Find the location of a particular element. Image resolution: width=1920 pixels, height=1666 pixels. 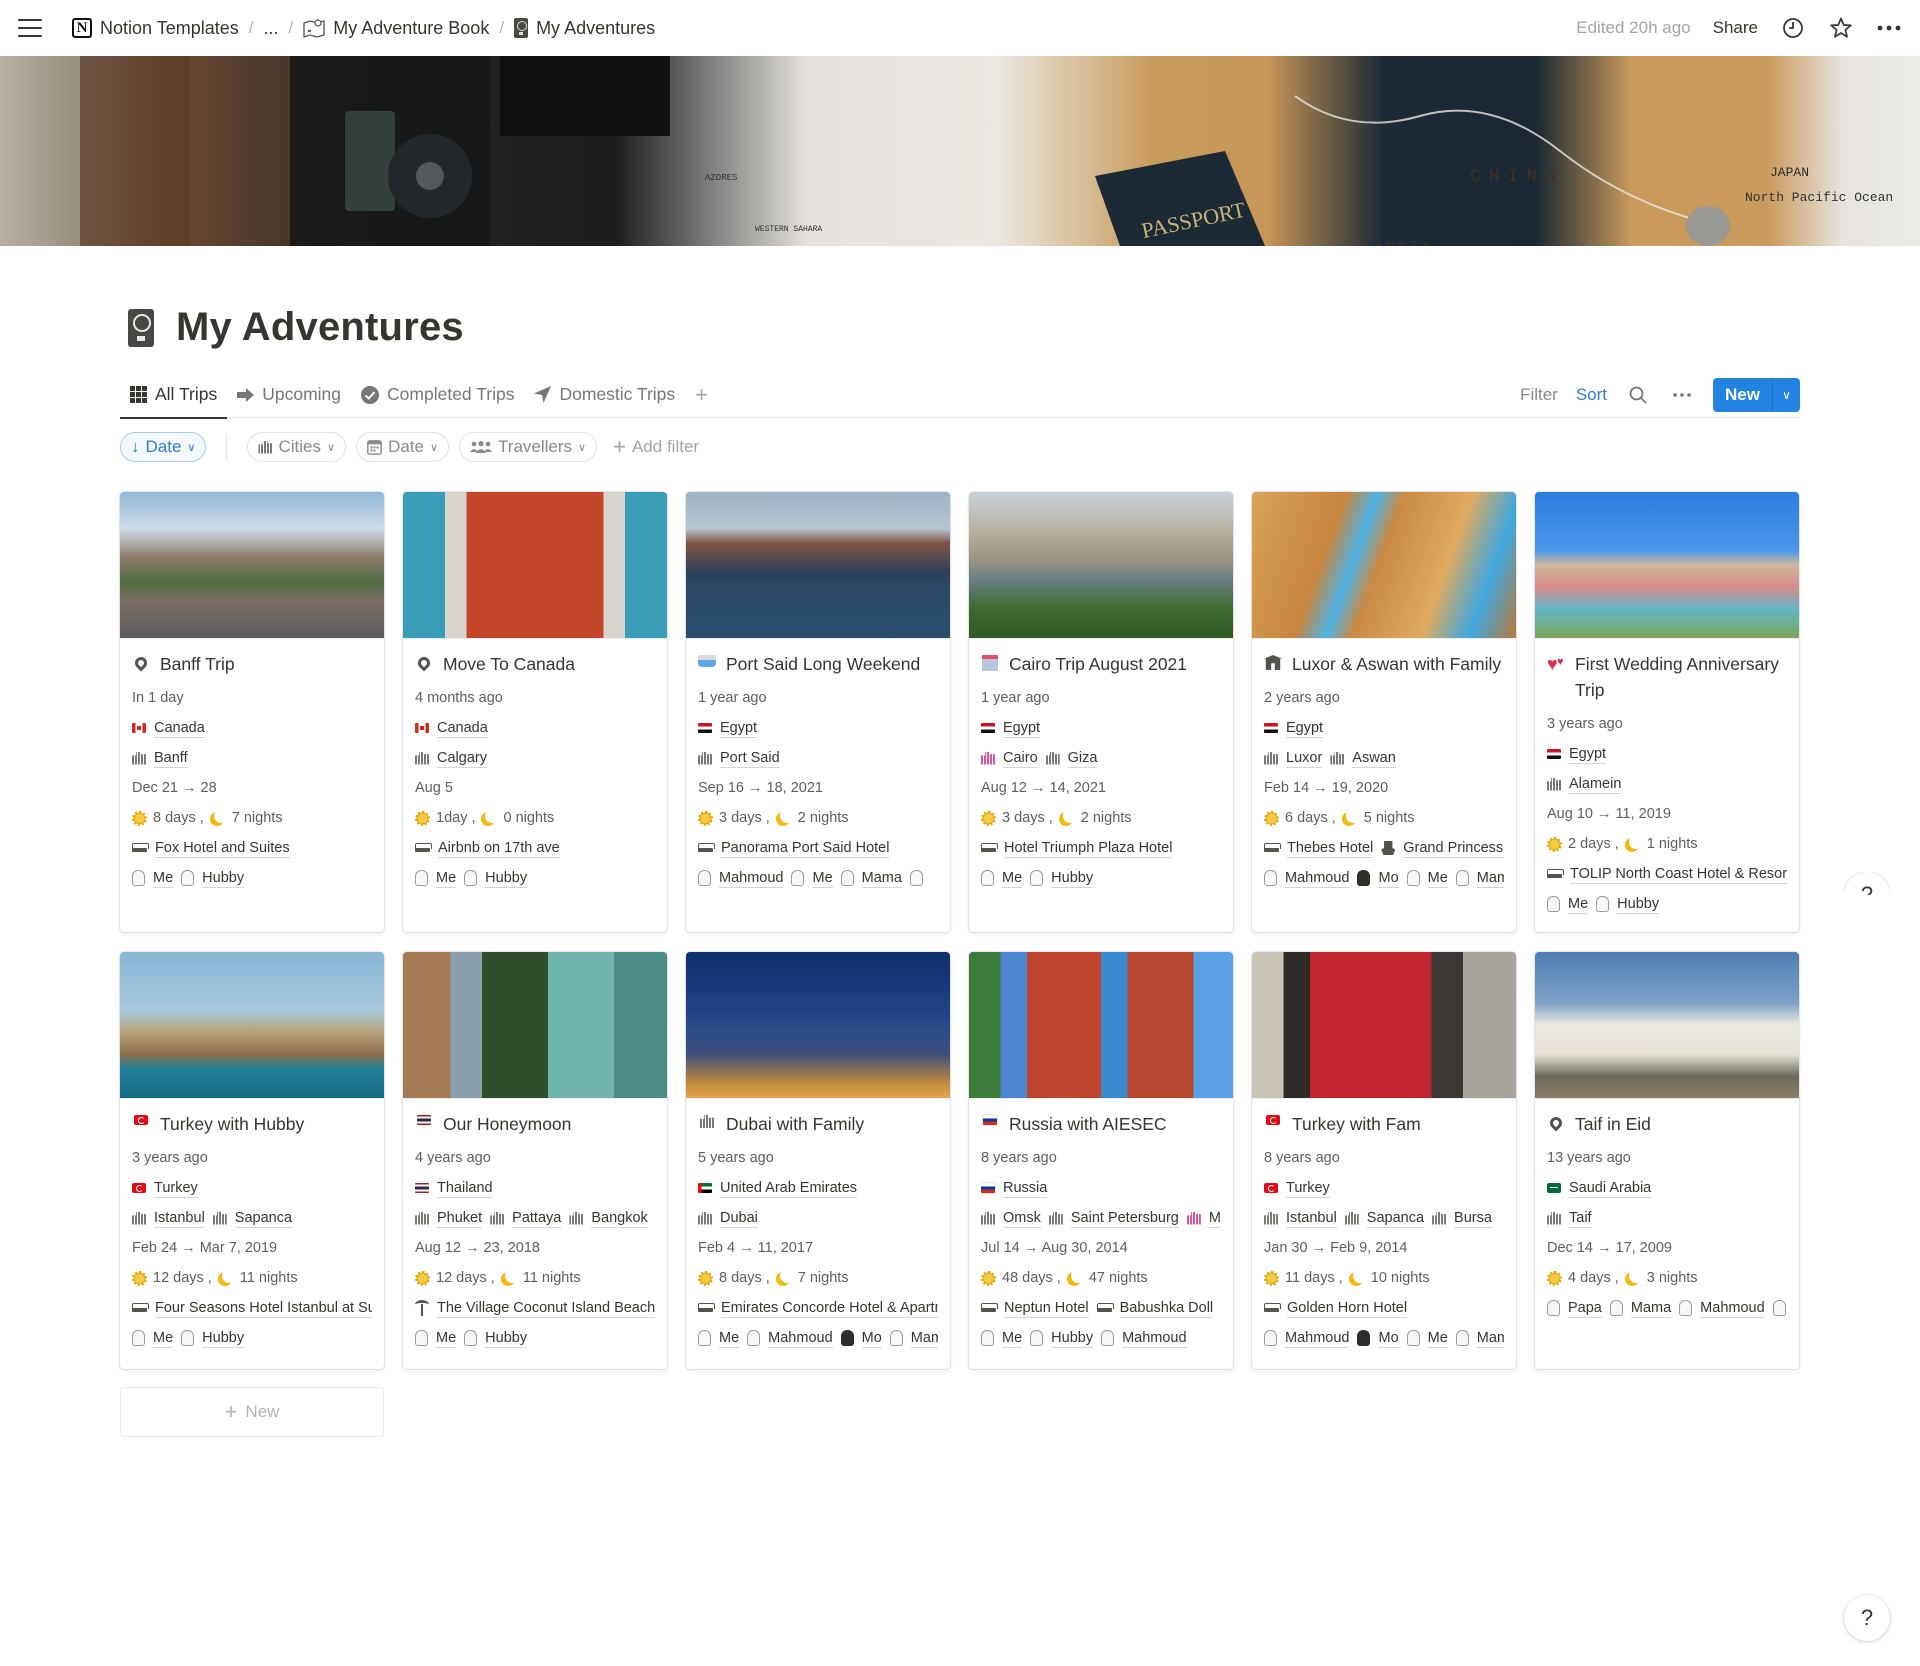

traveller-chip: Papa is located at coordinates (1574, 1308).